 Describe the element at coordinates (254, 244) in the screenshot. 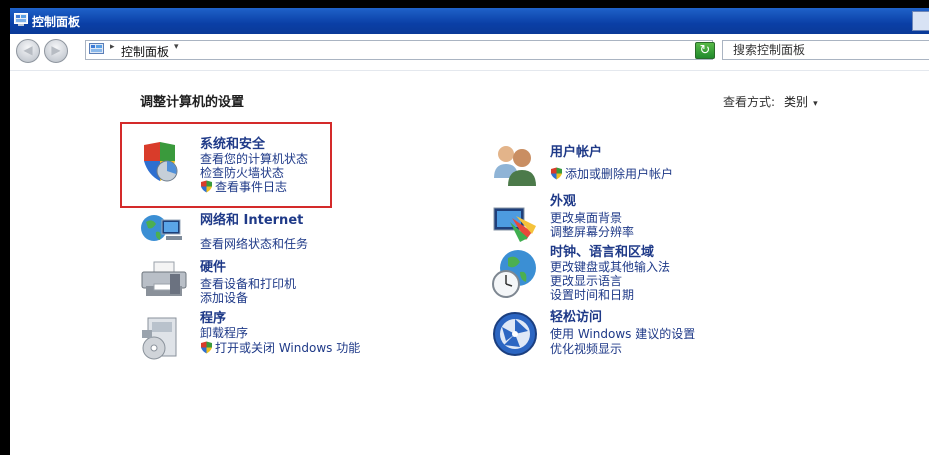

I see `link-network-status: 查看网络状态和任务` at that location.